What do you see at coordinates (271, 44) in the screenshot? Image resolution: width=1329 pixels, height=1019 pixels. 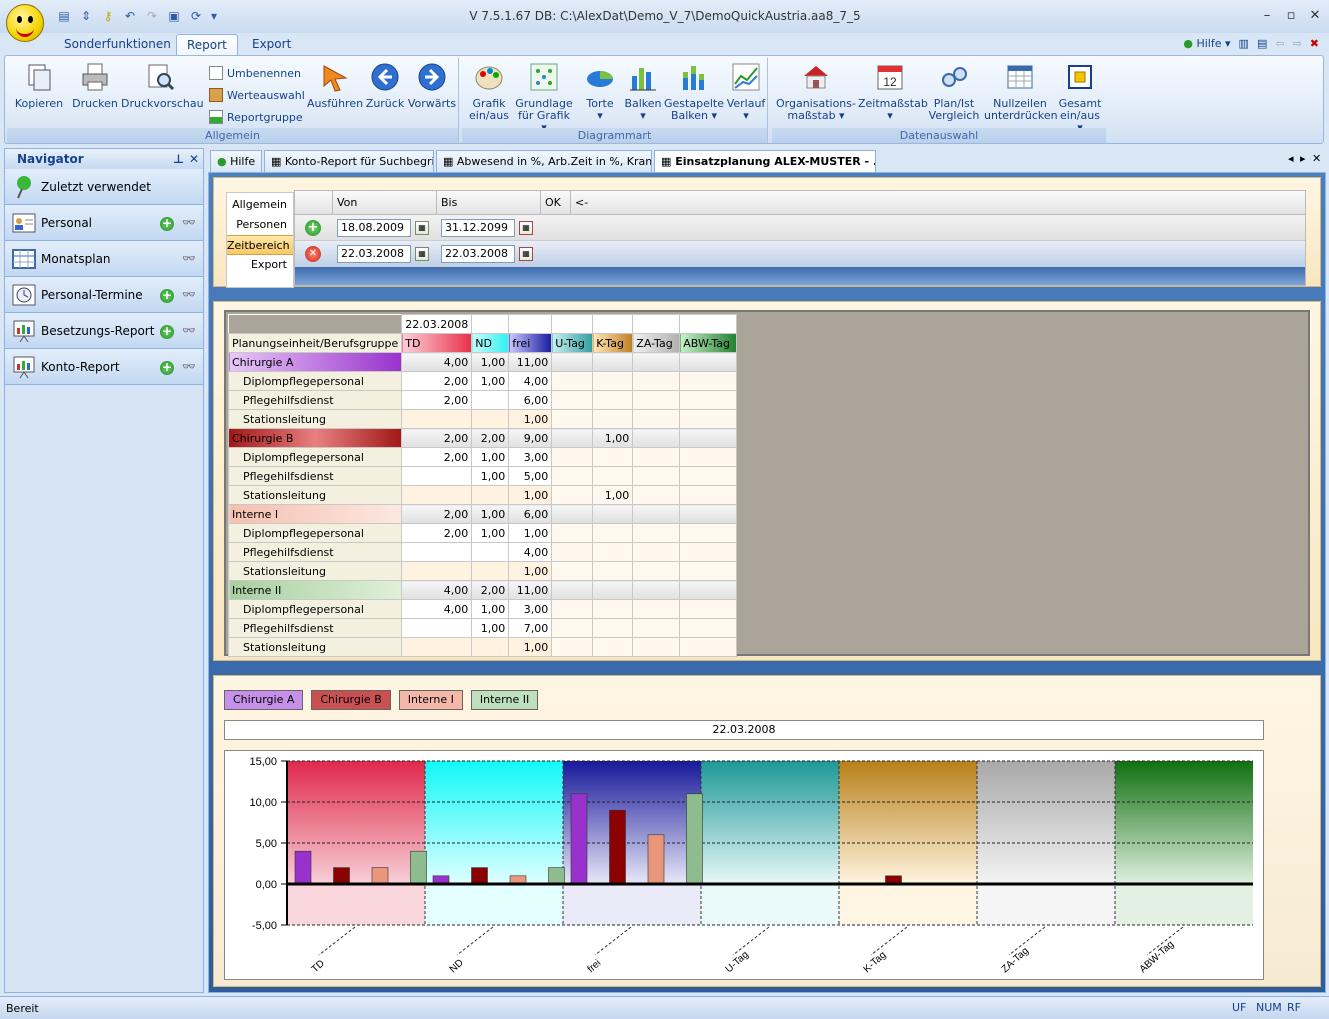 I see `tab-export: Export` at bounding box center [271, 44].